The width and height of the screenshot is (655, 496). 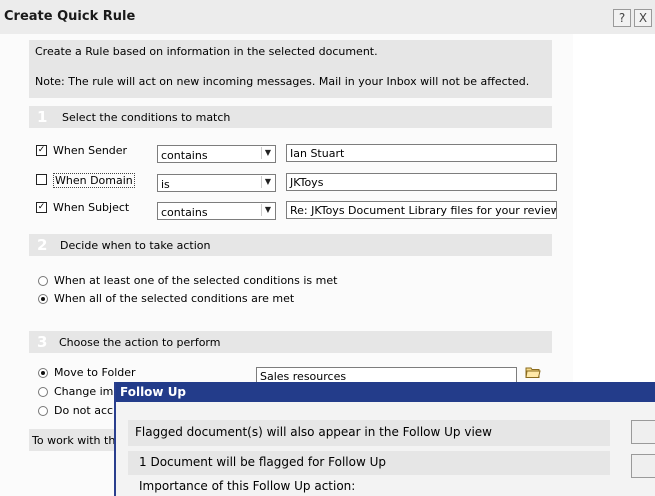 What do you see at coordinates (643, 432) in the screenshot?
I see `follow-up-ok-button` at bounding box center [643, 432].